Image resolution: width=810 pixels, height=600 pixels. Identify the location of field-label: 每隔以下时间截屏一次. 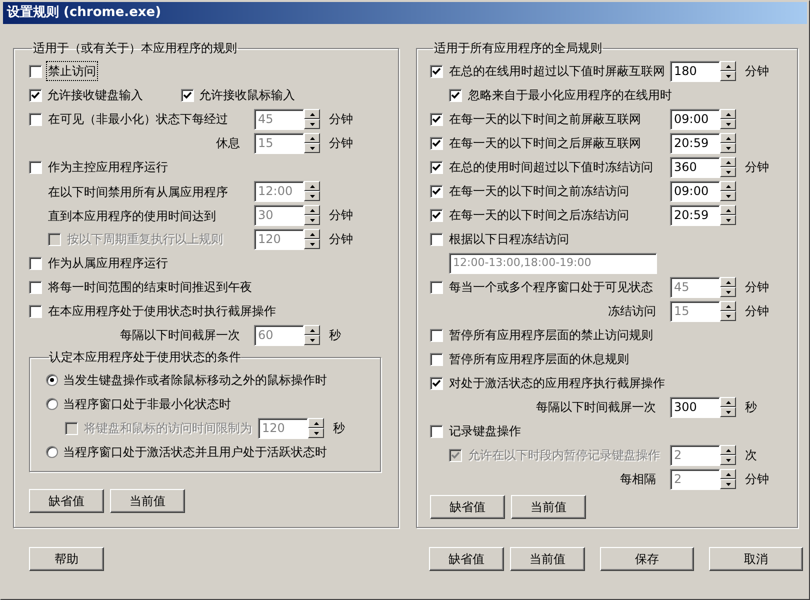
(596, 407).